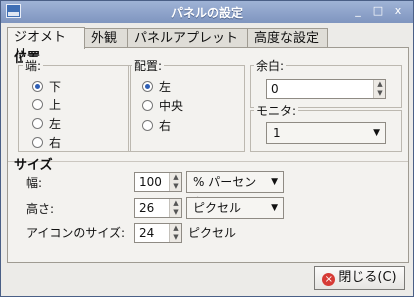 This screenshot has width=414, height=297. I want to click on height-unit-value: ピクセル, so click(217, 208).